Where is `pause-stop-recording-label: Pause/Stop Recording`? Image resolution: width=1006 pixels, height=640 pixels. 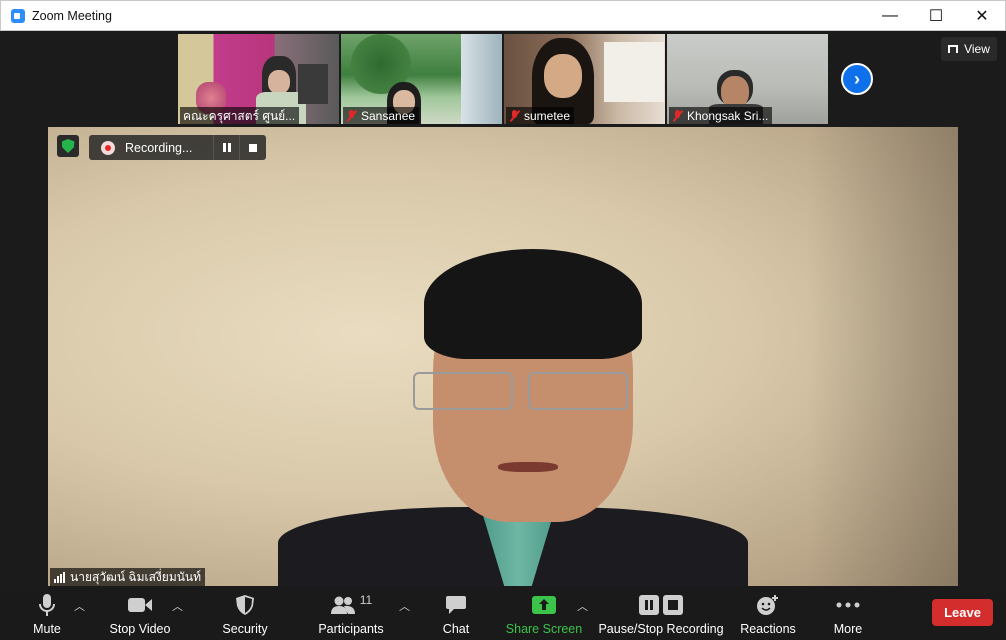
pause-stop-recording-label: Pause/Stop Recording is located at coordinates (661, 629).